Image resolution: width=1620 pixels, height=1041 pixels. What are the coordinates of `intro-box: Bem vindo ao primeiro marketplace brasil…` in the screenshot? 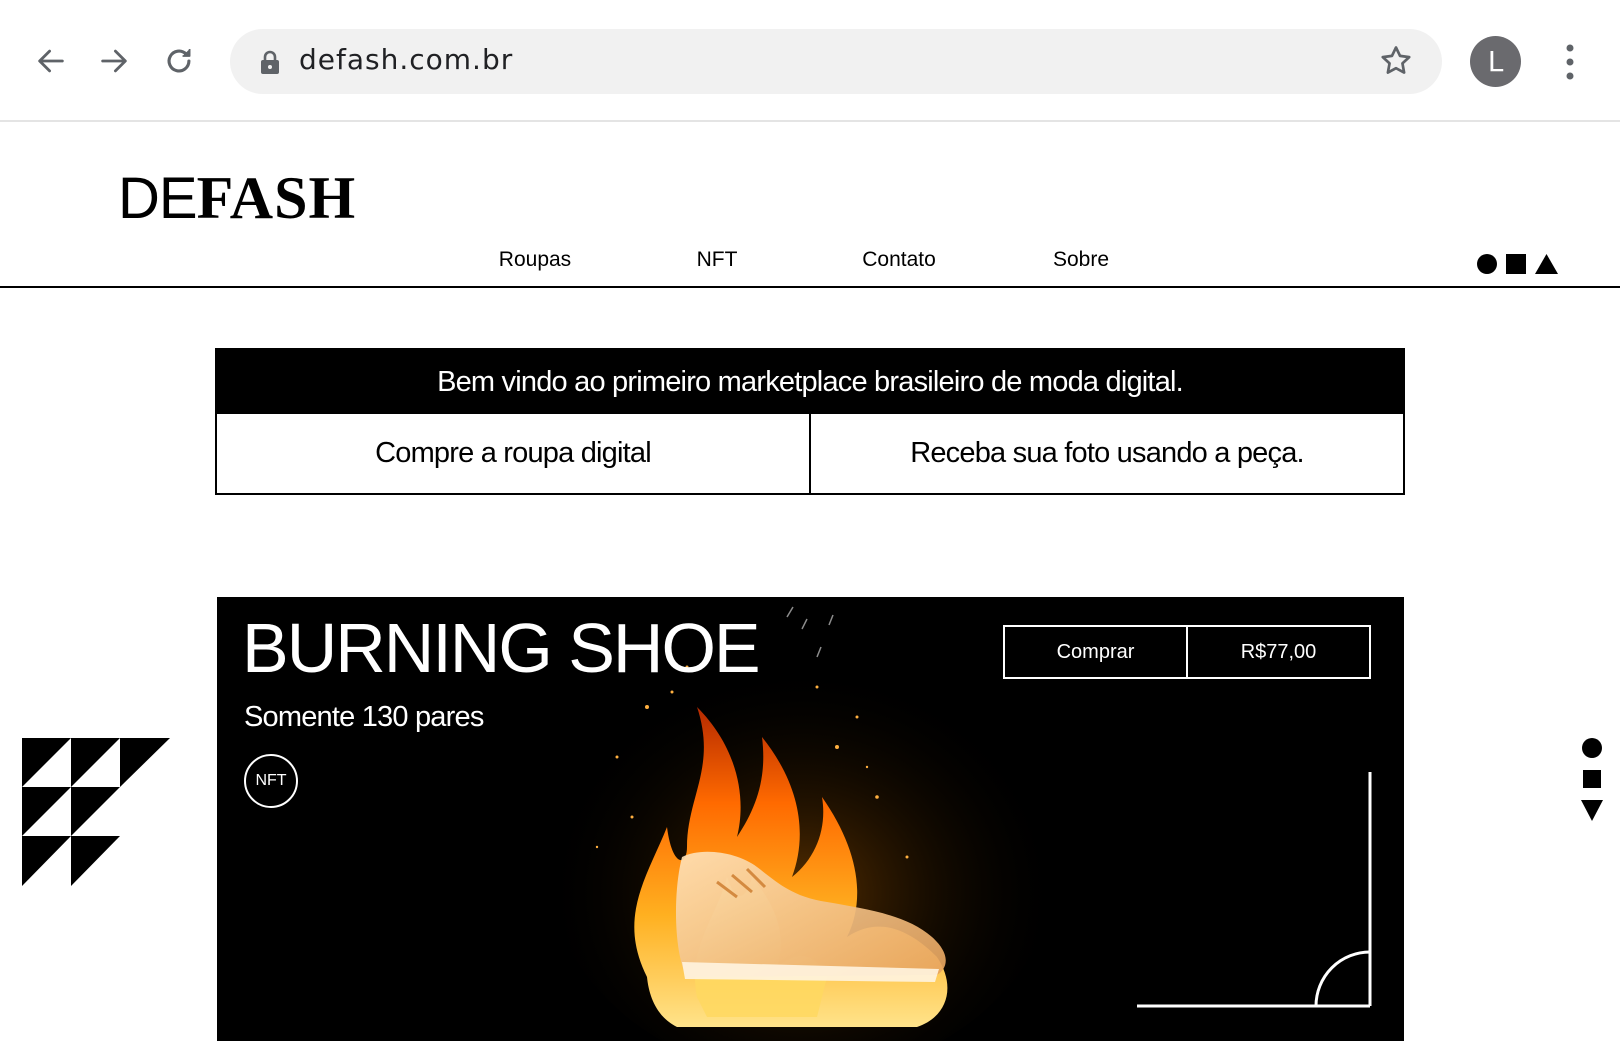 It's located at (810, 421).